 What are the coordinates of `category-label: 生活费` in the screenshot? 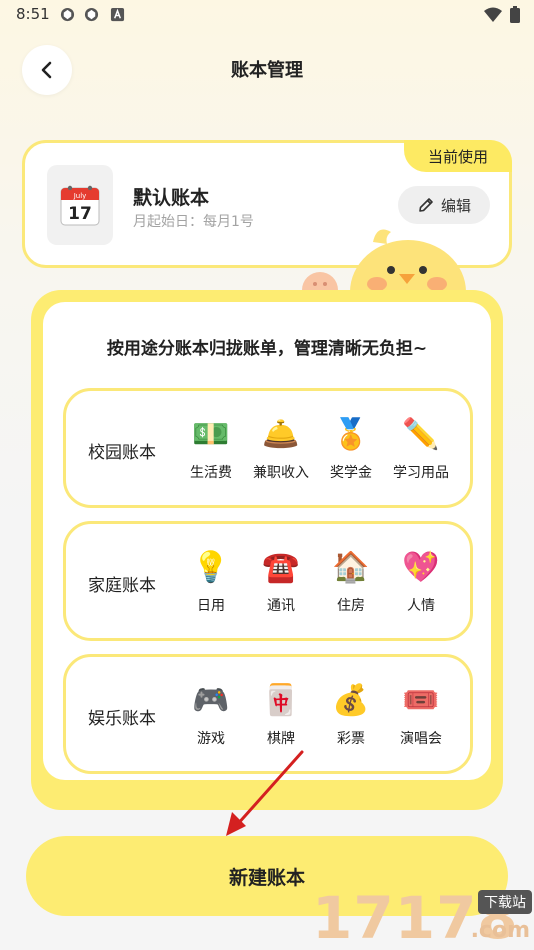 It's located at (211, 473).